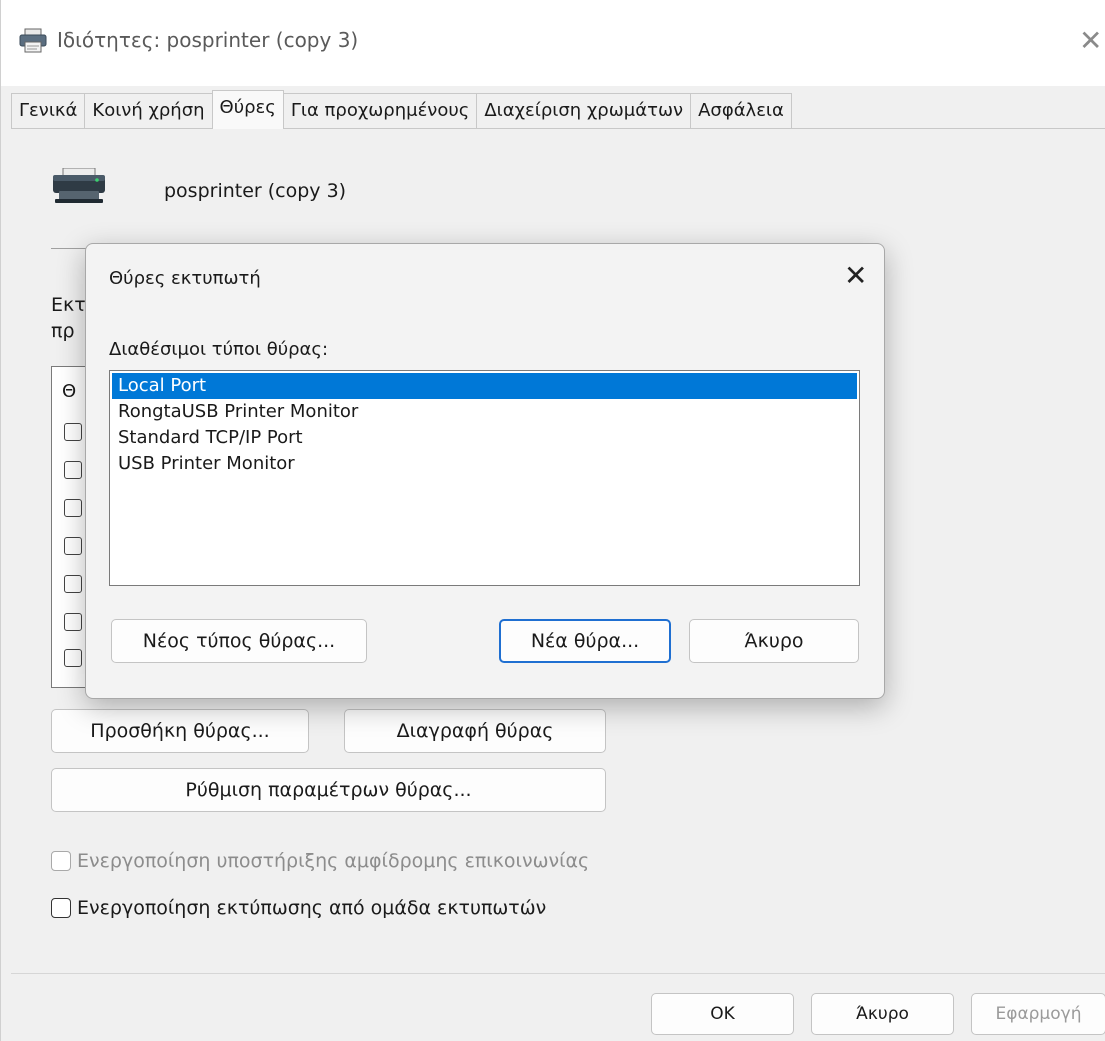 Image resolution: width=1105 pixels, height=1041 pixels. What do you see at coordinates (380, 111) in the screenshot?
I see `tab-advanced: Για προχωρημένους` at bounding box center [380, 111].